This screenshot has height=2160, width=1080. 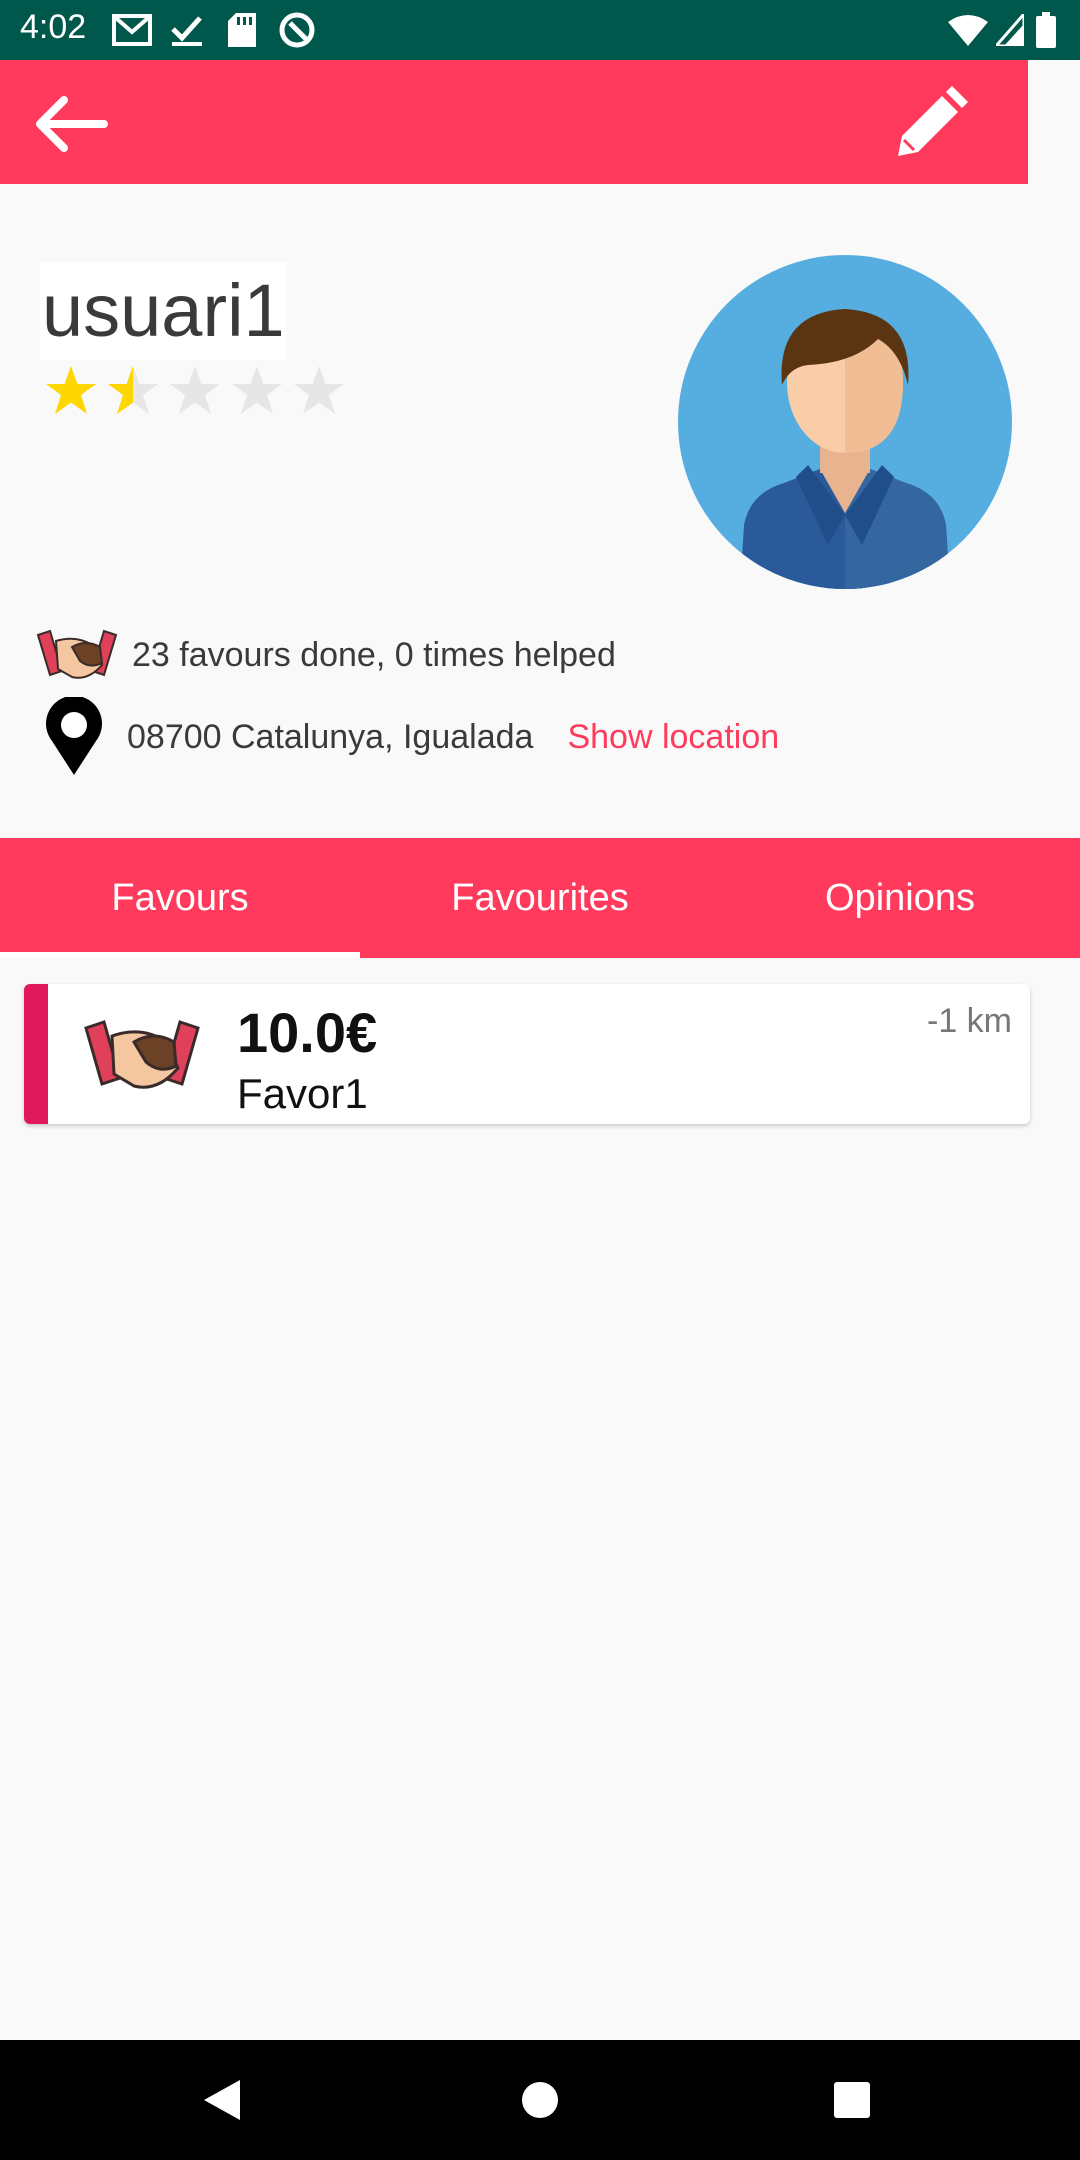 I want to click on location-text: 08700 Catalunya, Igualada, so click(x=330, y=736).